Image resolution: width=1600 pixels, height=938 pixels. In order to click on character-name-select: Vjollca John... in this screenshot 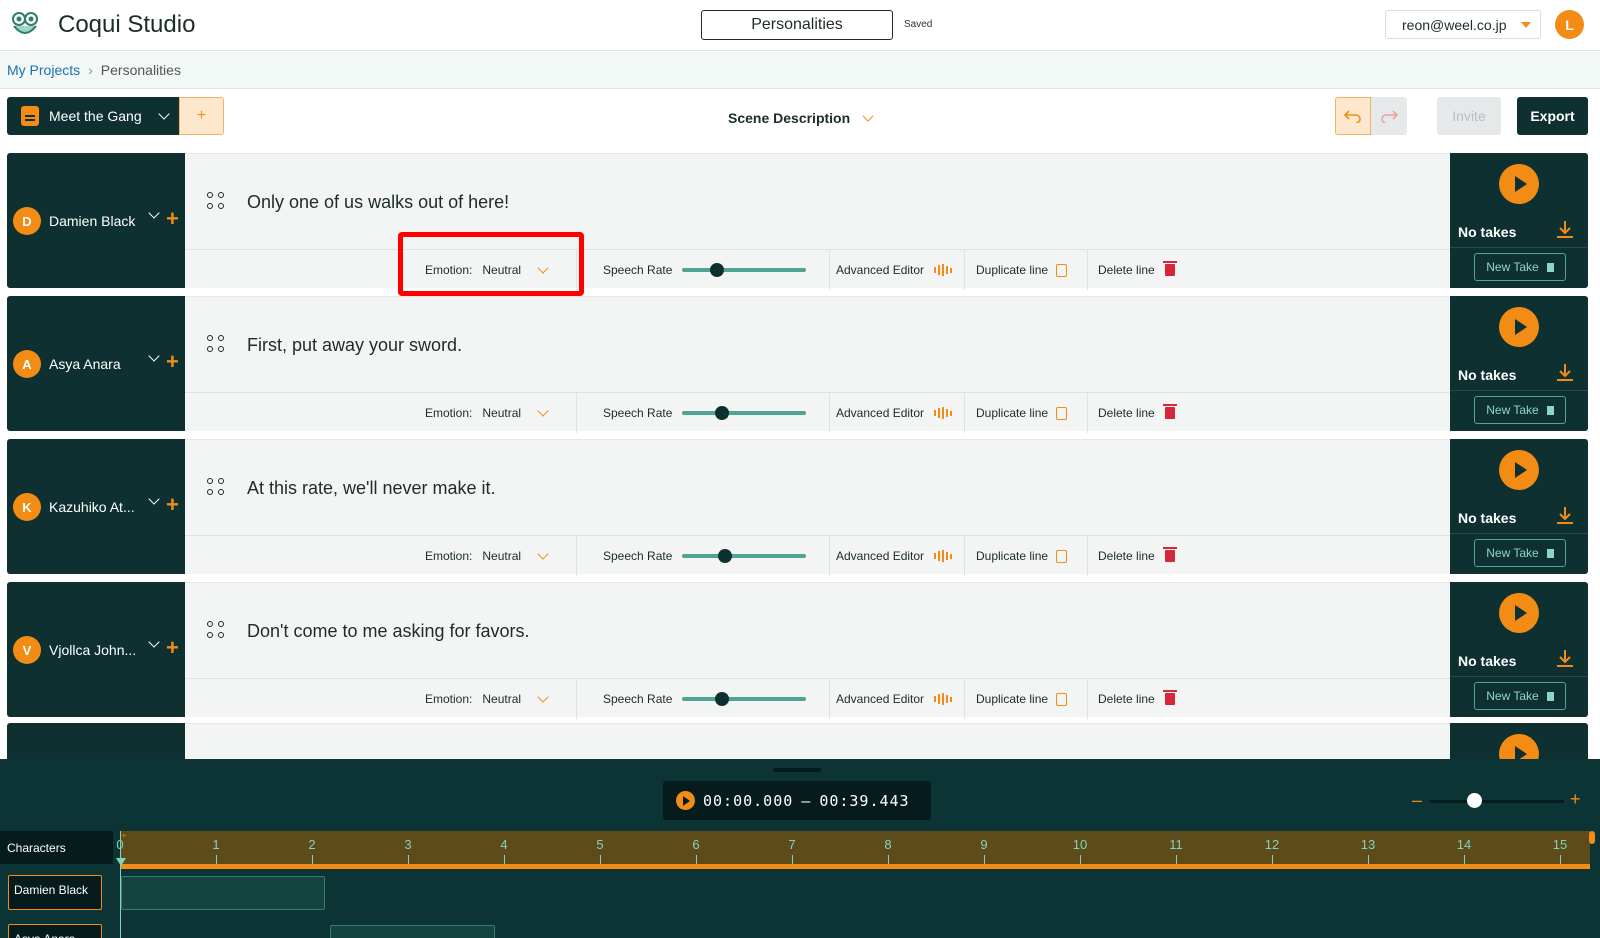, I will do `click(95, 650)`.